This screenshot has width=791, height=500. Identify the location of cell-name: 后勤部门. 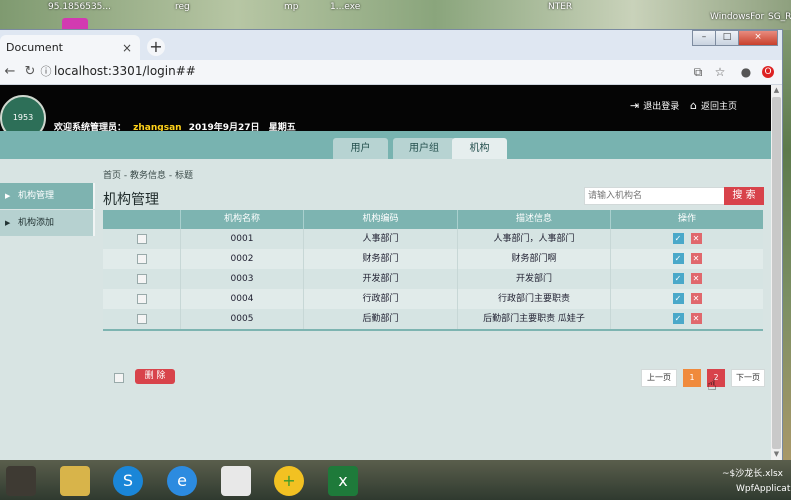
(381, 319).